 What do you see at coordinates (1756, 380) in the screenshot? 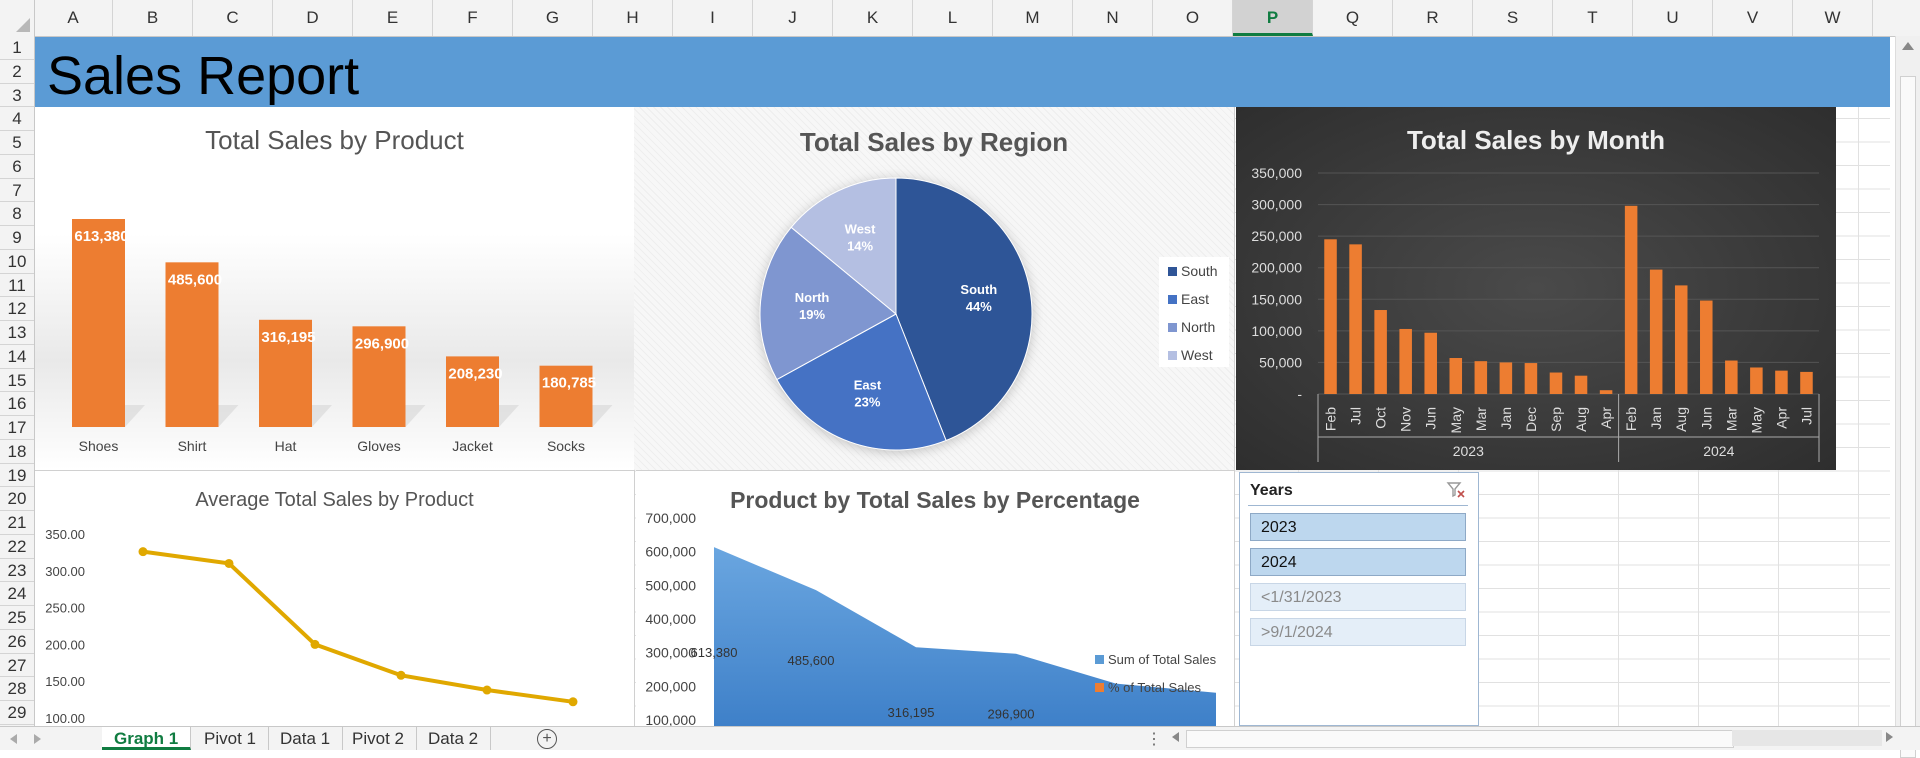
I see `bar-2024-may` at bounding box center [1756, 380].